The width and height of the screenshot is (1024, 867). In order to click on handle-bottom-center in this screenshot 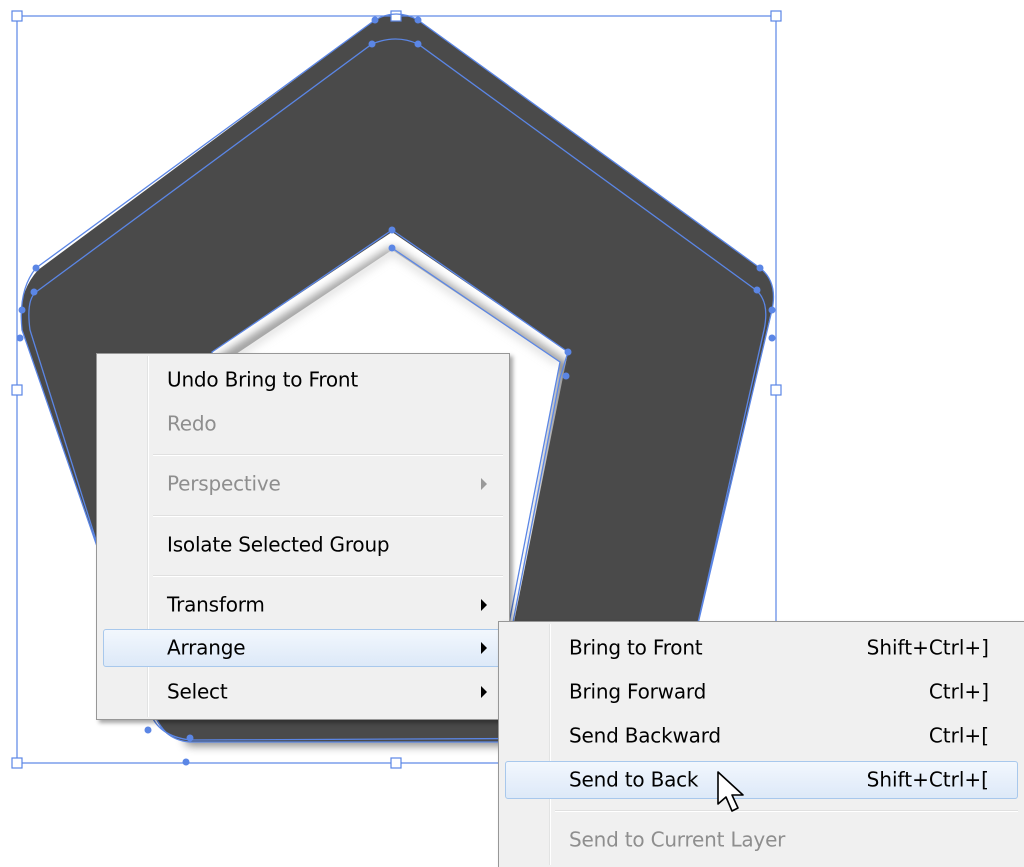, I will do `click(396, 763)`.